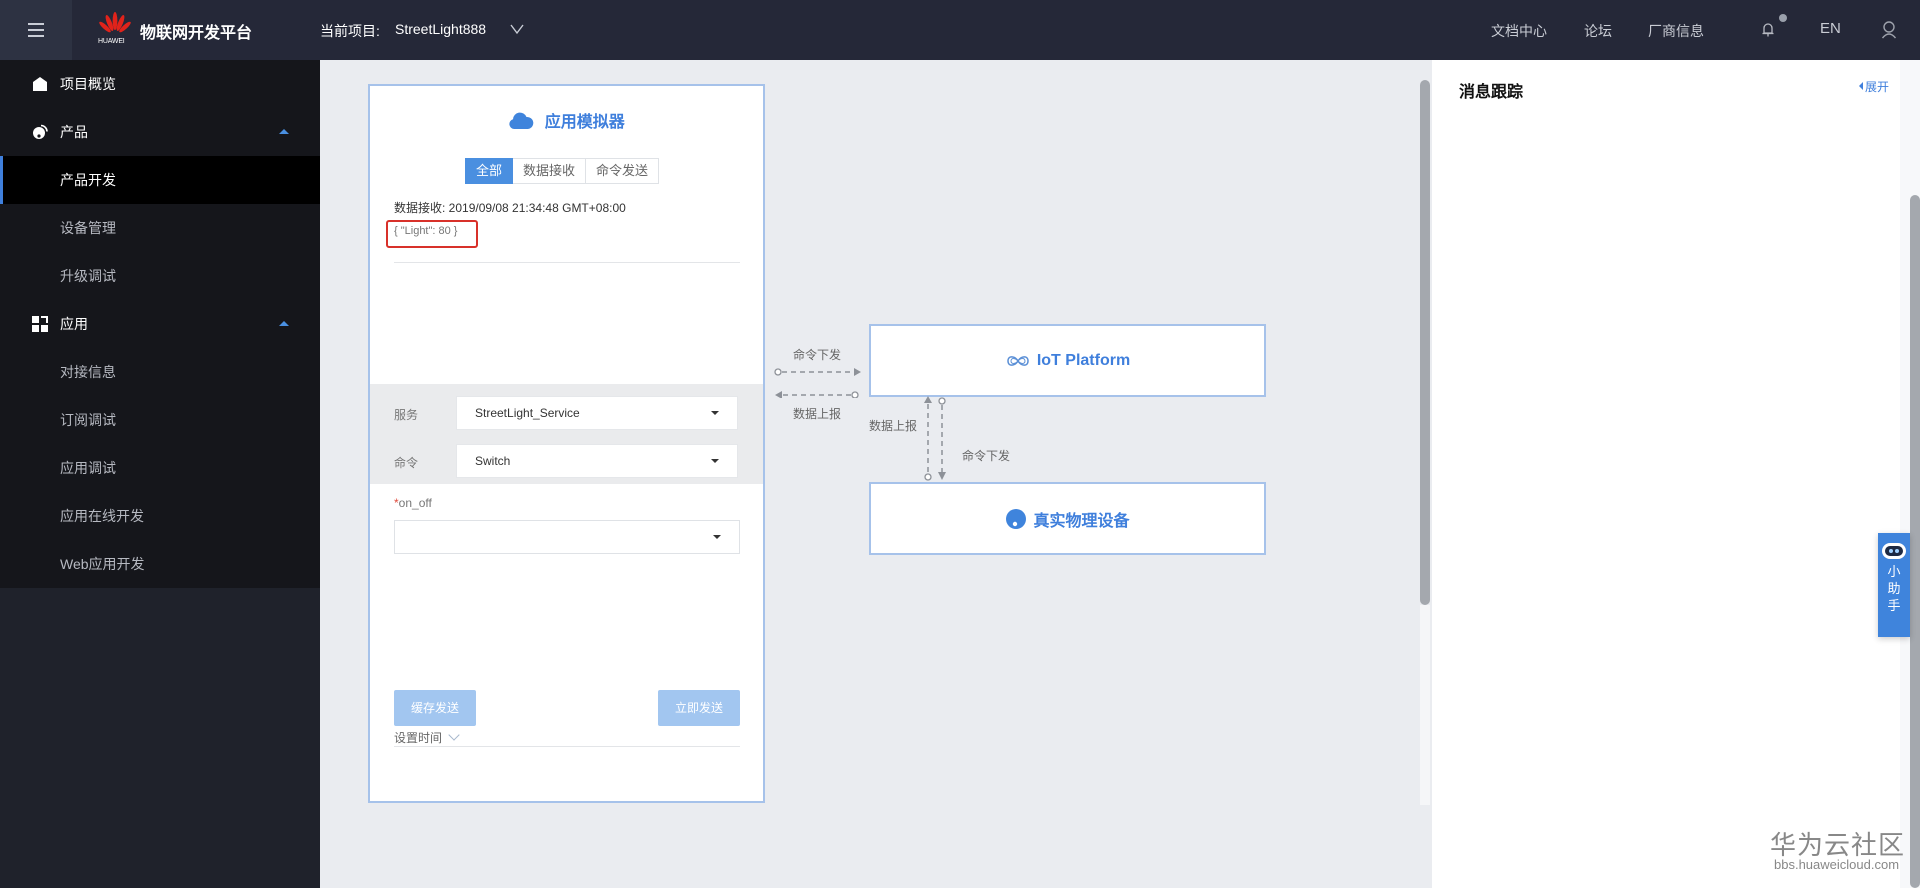  I want to click on message-header: 数据接收: 2019/09/08 21:34:48 GMT+08:00, so click(510, 208).